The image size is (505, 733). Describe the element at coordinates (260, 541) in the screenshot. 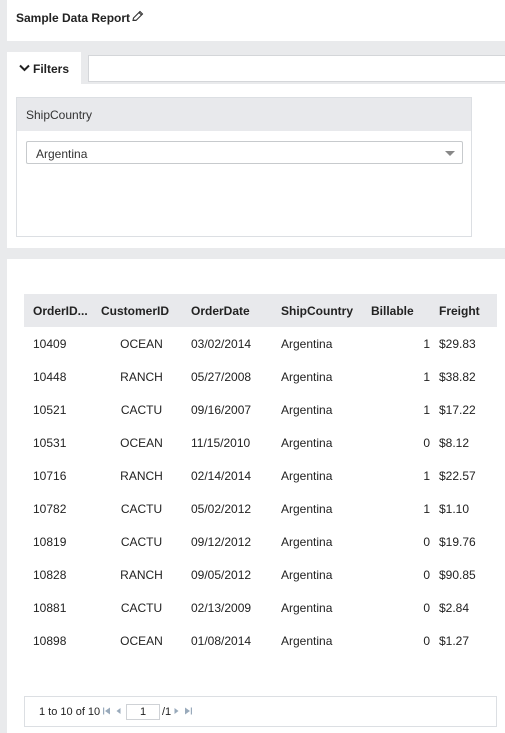

I see `table-row: 10819 CACTU 09/12/2012 Argentina 0 $19.76` at that location.